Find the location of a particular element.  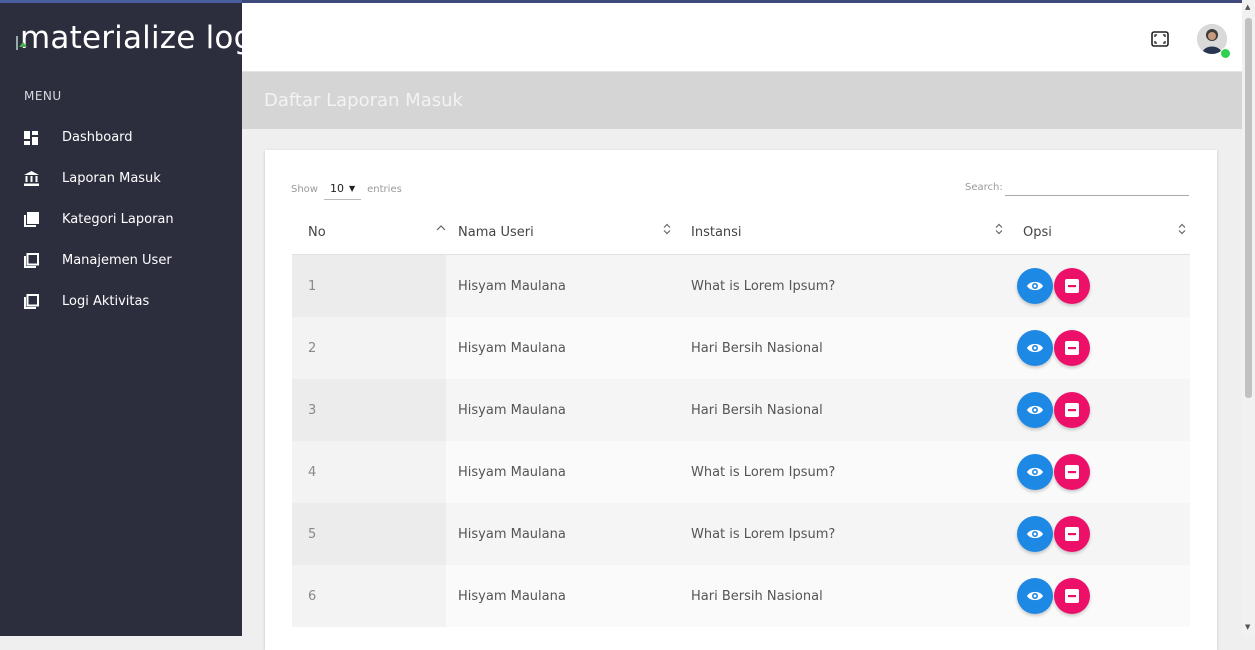

page-scrollbar: ▲ ▼ is located at coordinates (1248, 318).